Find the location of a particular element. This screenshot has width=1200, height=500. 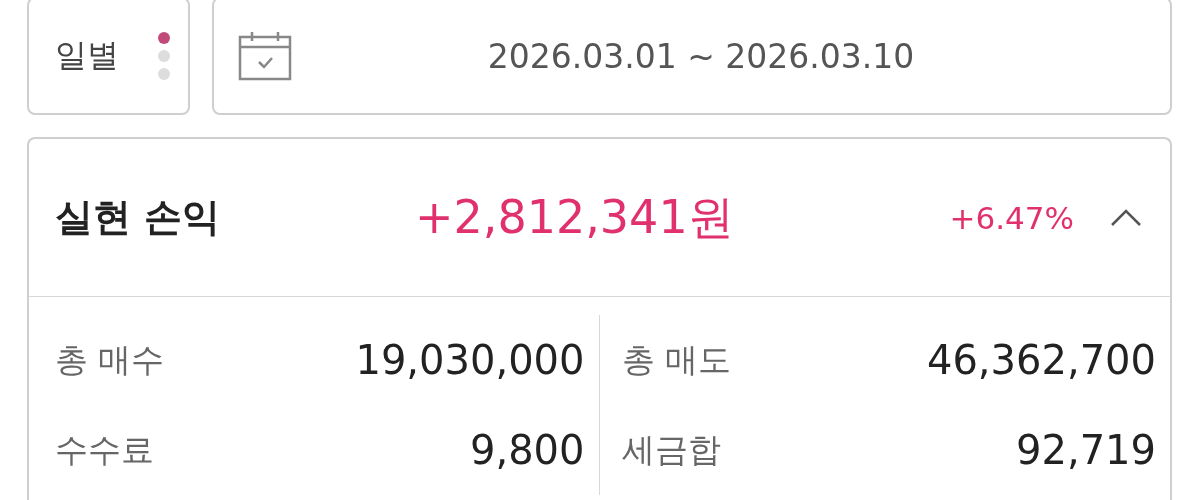

item-label: 총 매도 is located at coordinates (676, 359).